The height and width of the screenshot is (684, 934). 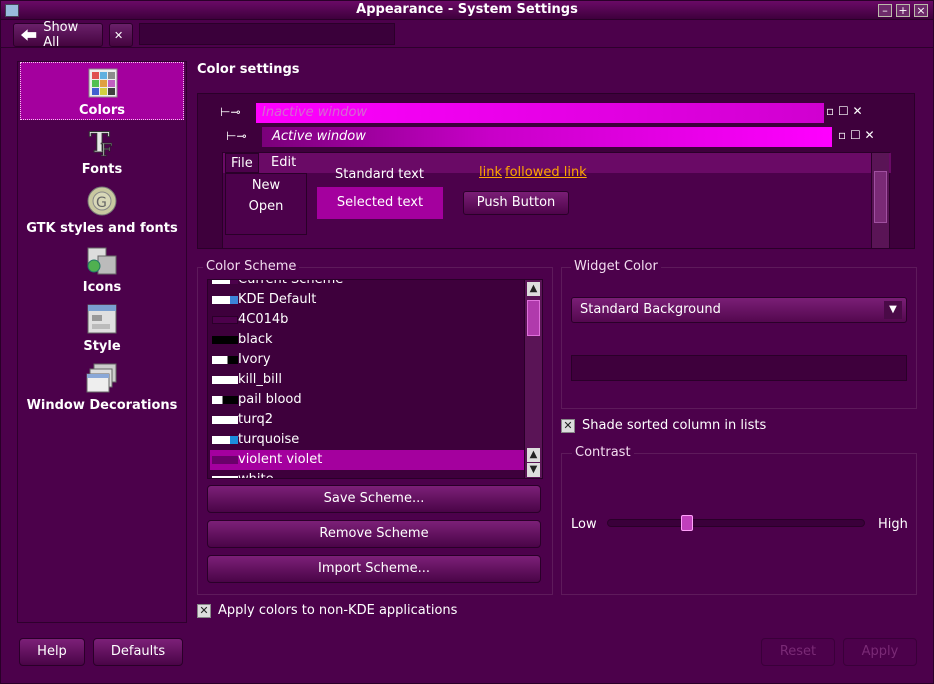 What do you see at coordinates (368, 300) in the screenshot?
I see `list-item: KDE Default` at bounding box center [368, 300].